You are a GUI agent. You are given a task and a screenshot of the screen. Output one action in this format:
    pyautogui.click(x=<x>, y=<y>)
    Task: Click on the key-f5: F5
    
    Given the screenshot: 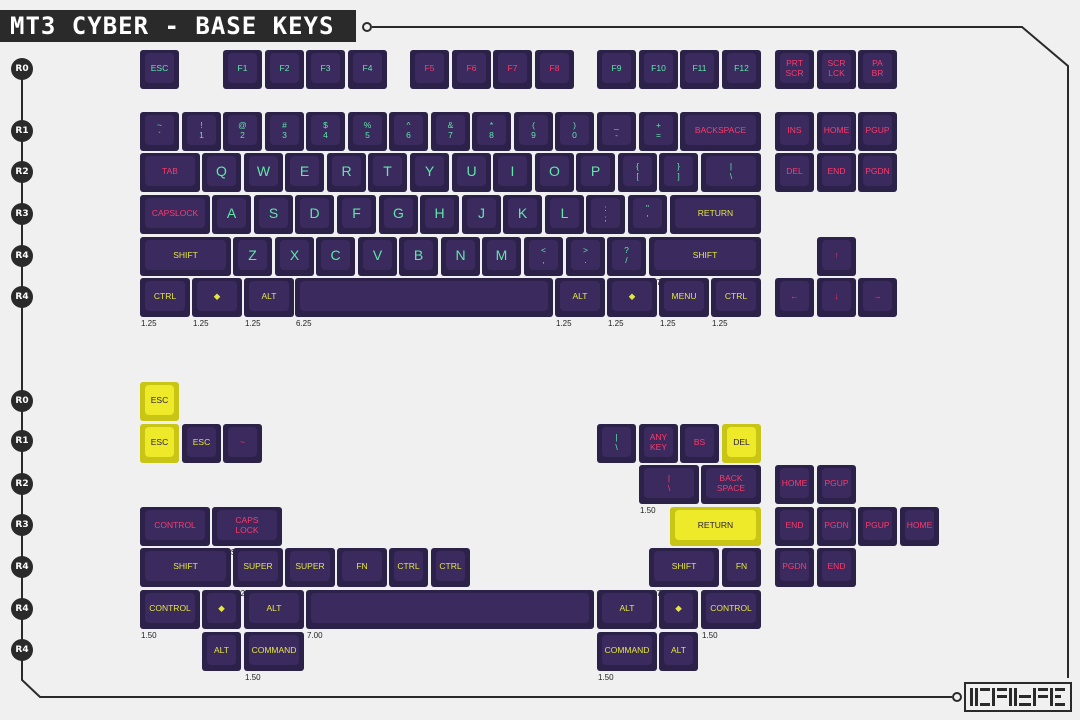 What is the action you would take?
    pyautogui.click(x=429, y=69)
    